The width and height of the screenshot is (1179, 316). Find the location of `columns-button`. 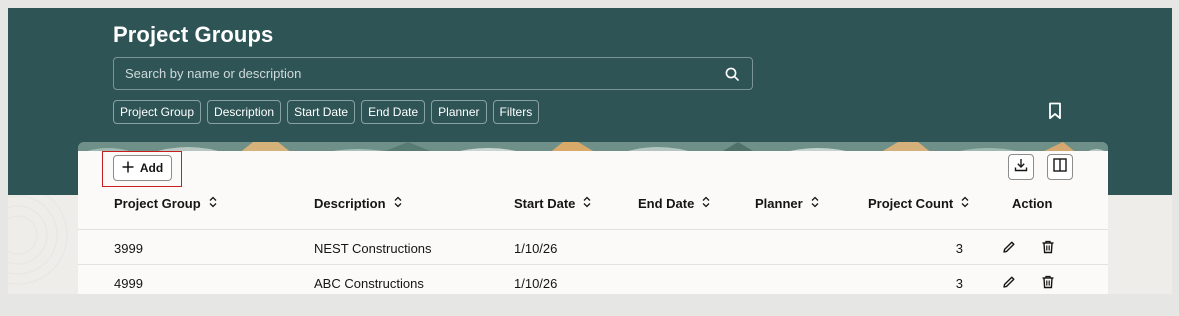

columns-button is located at coordinates (1060, 167).